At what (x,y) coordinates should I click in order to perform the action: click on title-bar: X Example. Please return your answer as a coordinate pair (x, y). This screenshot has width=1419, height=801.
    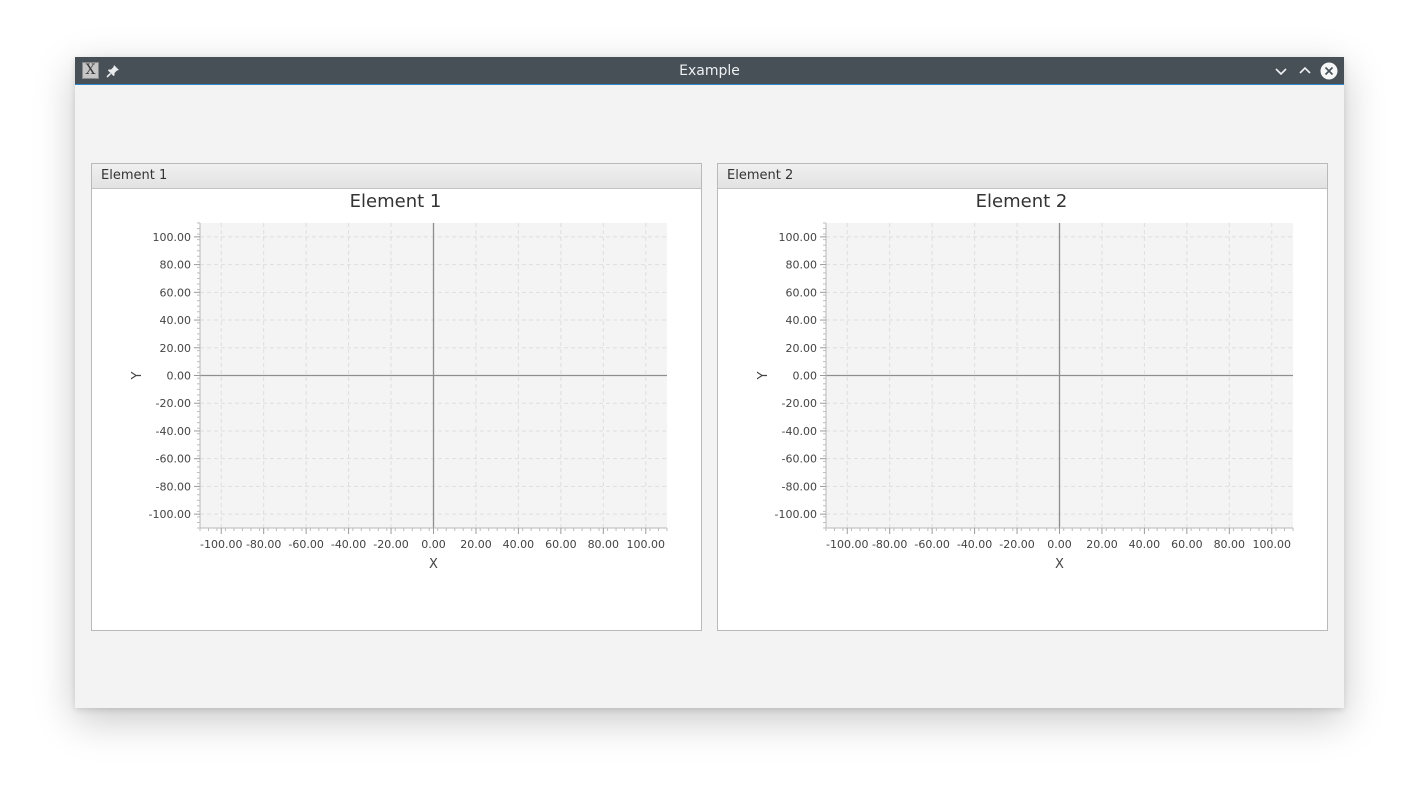
    Looking at the image, I should click on (709, 71).